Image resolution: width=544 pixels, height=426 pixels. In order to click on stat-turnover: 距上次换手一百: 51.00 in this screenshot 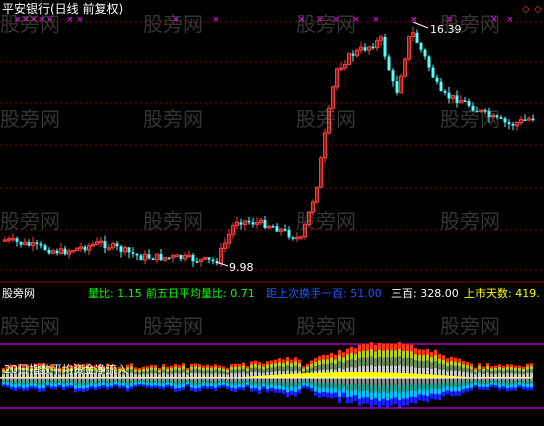, I will do `click(324, 293)`.